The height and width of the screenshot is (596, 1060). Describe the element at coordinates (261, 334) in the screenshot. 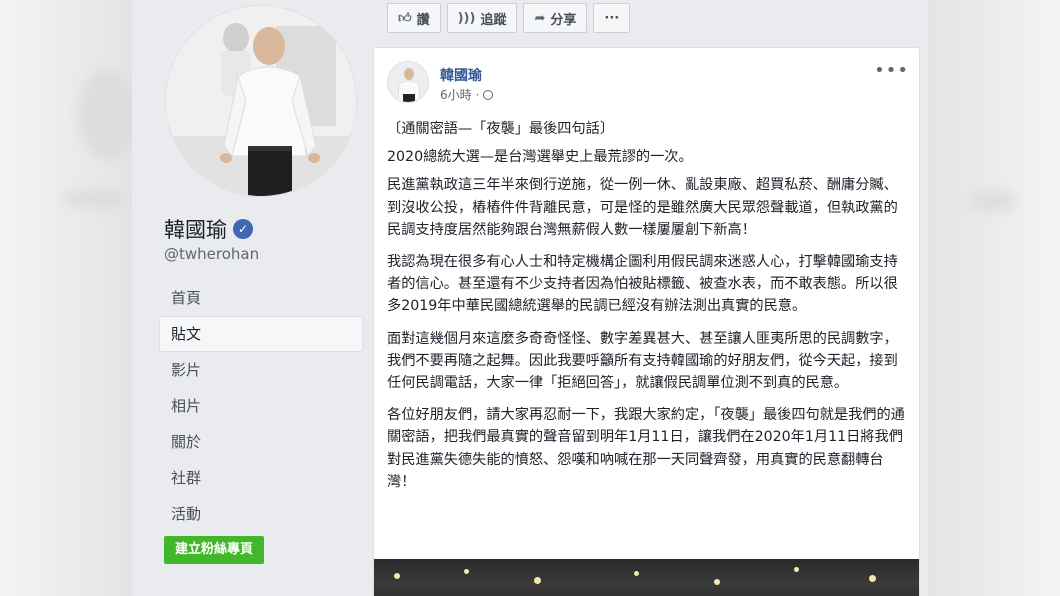

I see `nav-item-posts: 貼文` at that location.